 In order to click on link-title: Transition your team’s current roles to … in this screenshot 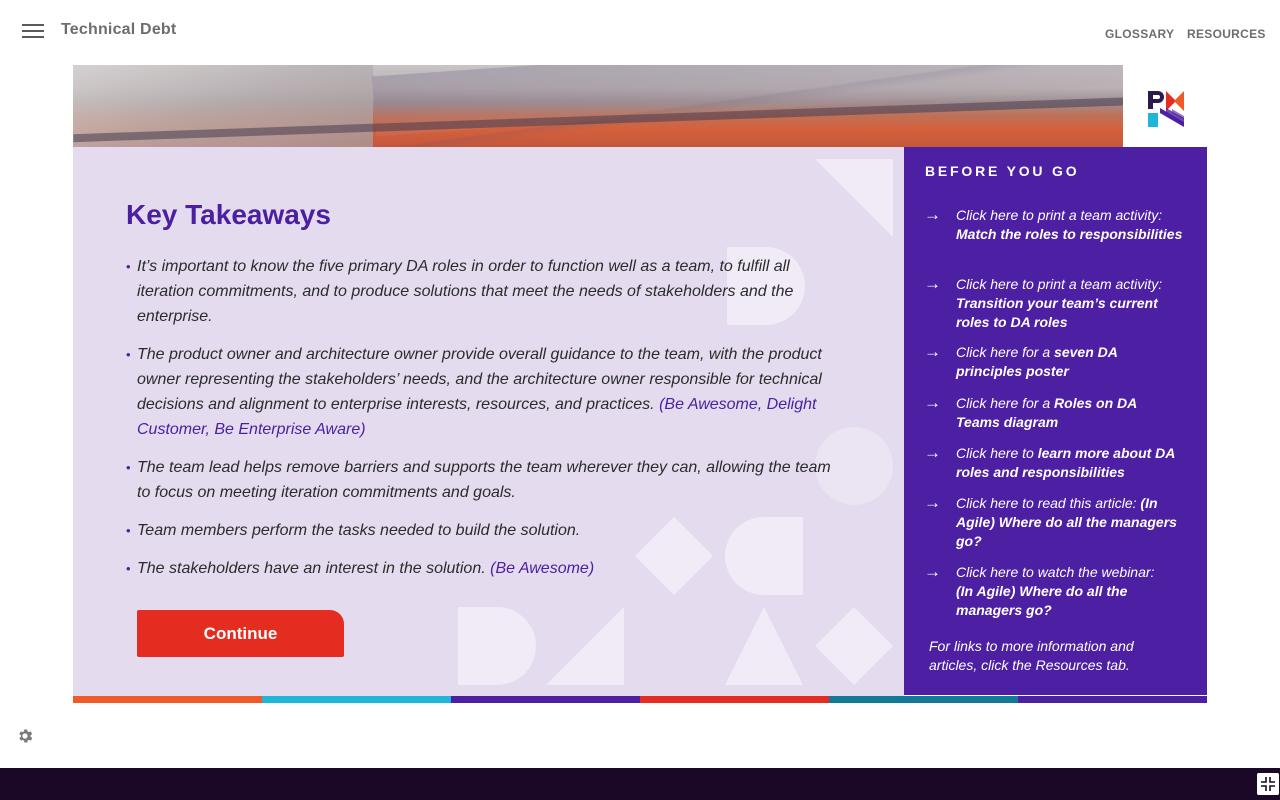, I will do `click(1057, 312)`.